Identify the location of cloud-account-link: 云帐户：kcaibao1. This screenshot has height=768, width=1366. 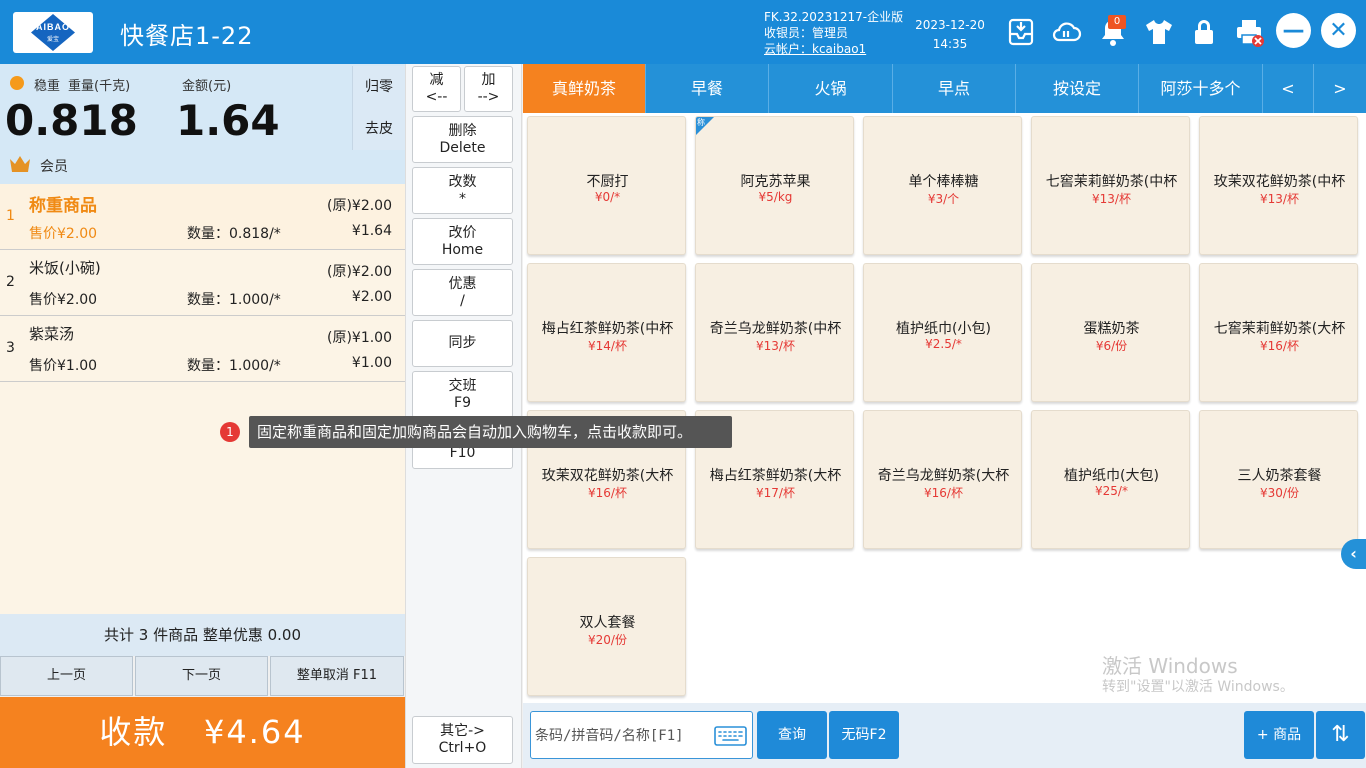
(833, 49).